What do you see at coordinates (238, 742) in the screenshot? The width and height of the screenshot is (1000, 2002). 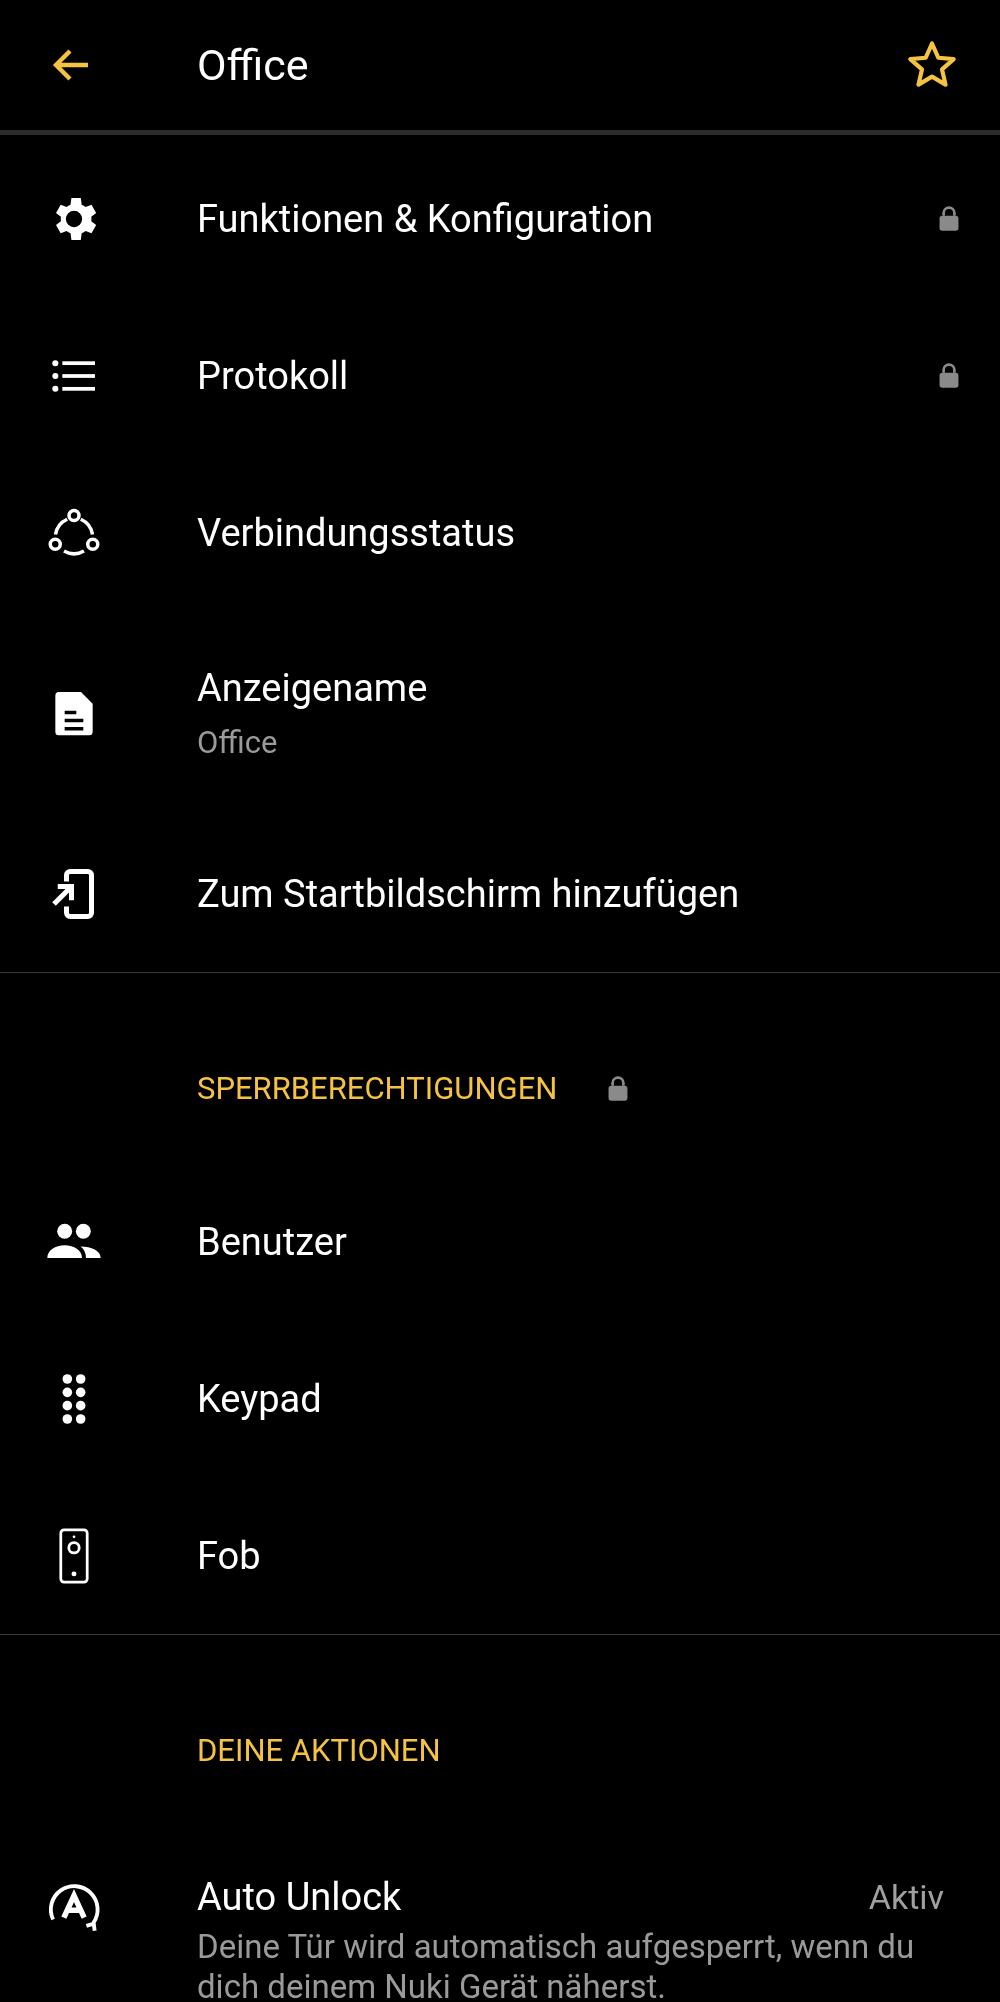 I see `item-subtitle: Office` at bounding box center [238, 742].